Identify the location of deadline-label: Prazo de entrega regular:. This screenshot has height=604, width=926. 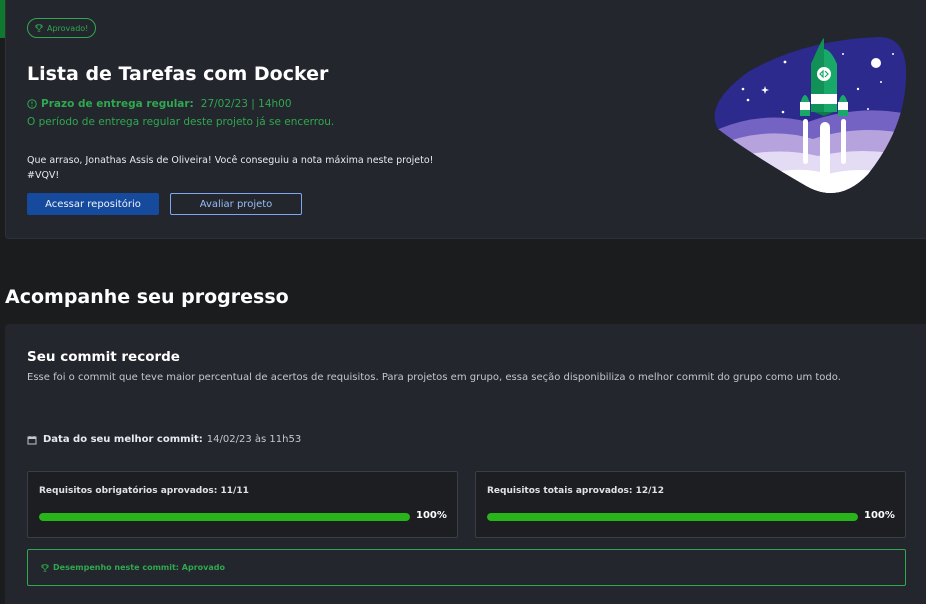
(117, 104).